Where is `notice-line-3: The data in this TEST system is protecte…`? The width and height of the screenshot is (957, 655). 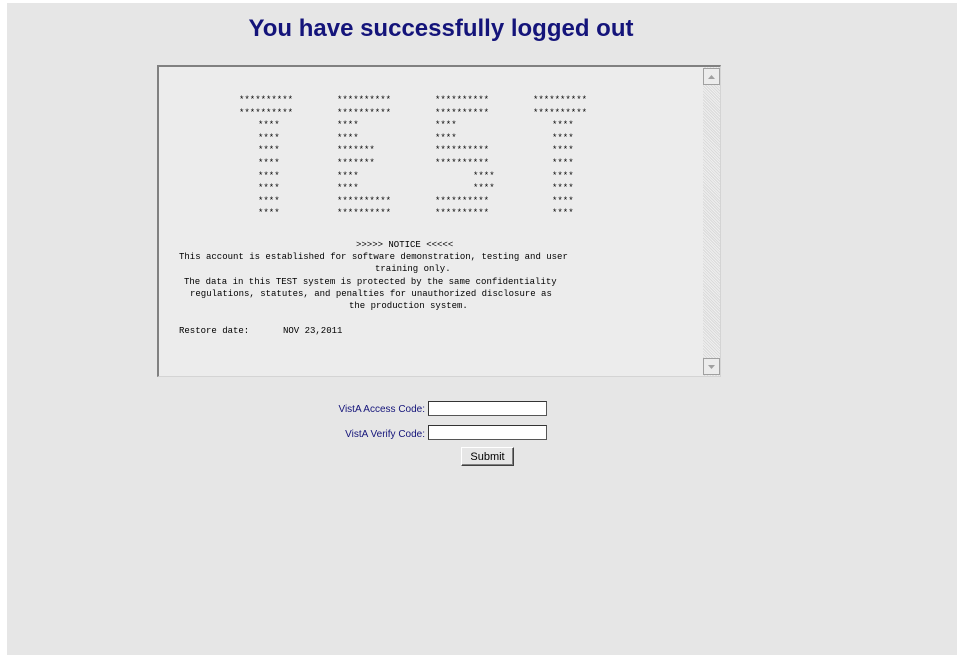 notice-line-3: The data in this TEST system is protecte… is located at coordinates (370, 282).